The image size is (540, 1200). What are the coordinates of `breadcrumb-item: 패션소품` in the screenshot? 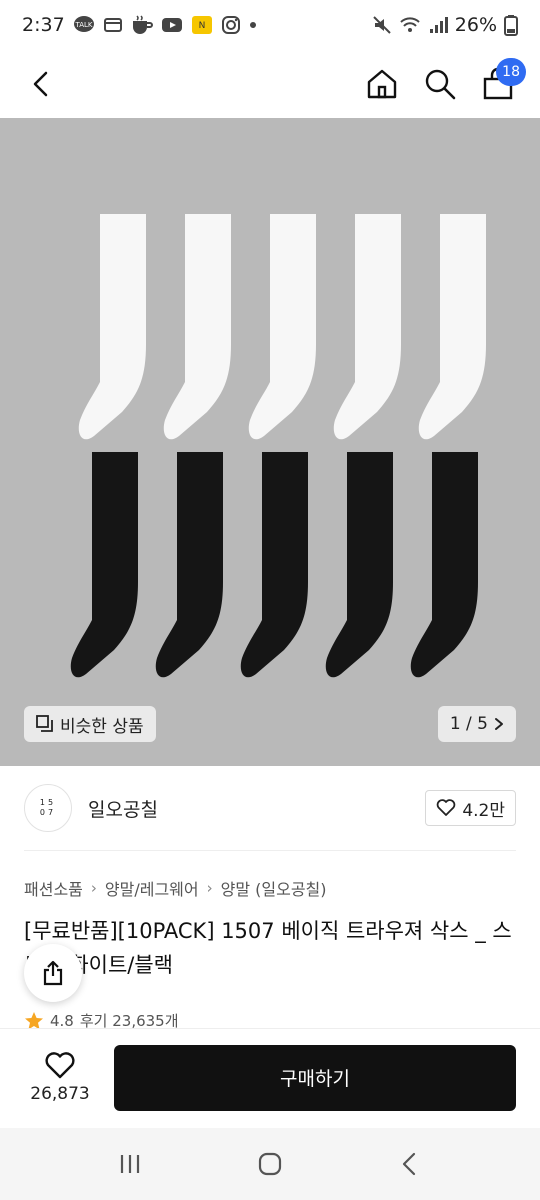 It's located at (53, 888).